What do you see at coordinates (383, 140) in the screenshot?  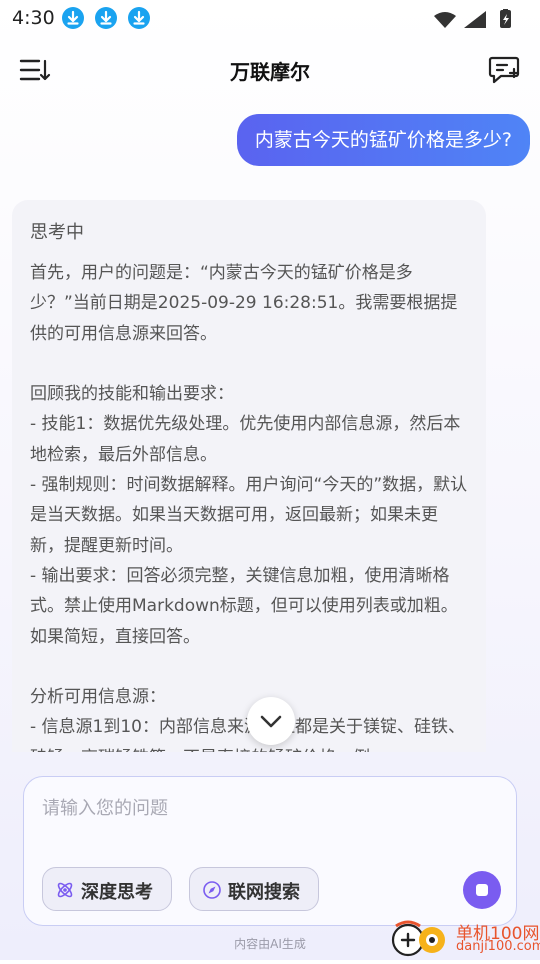 I see `user-message-bubble: 内蒙古今天的锰矿价格是多少?` at bounding box center [383, 140].